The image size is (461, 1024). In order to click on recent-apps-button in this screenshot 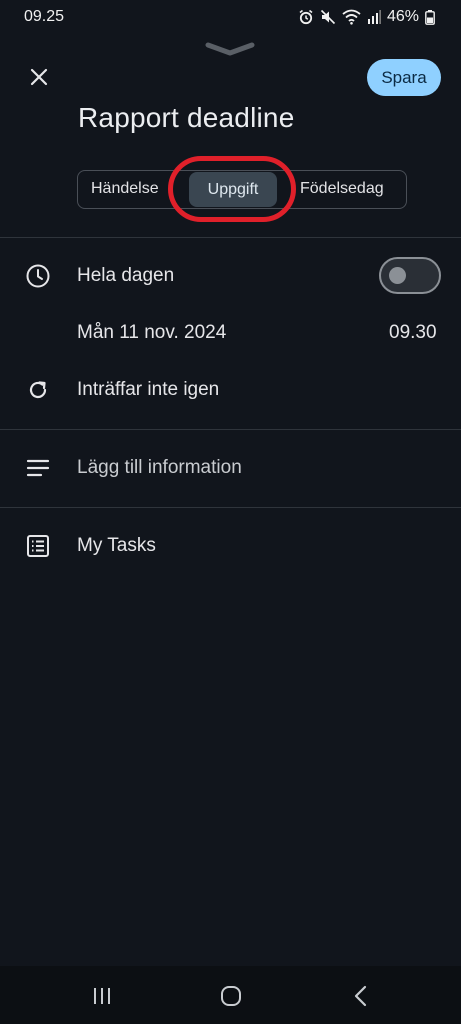, I will do `click(102, 996)`.